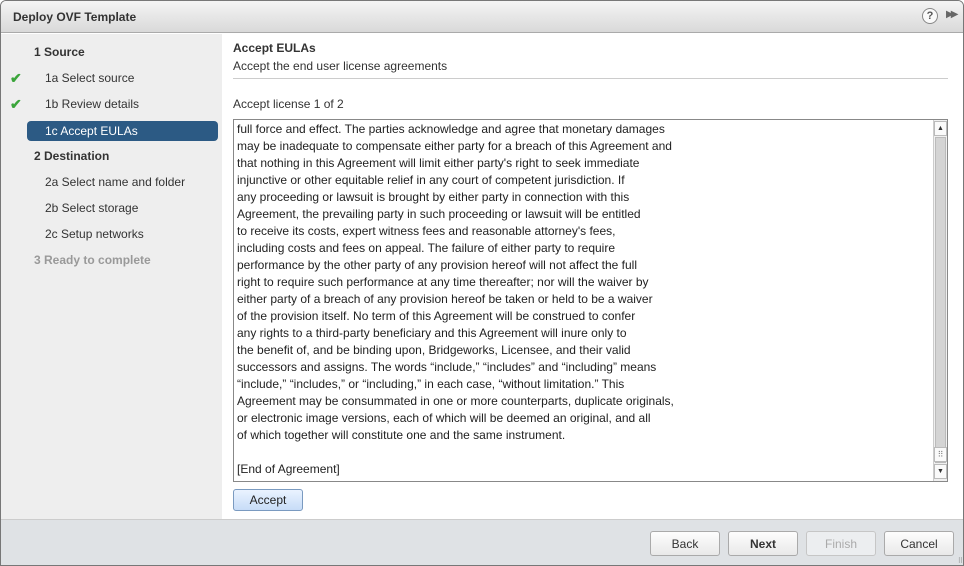 The width and height of the screenshot is (964, 566). Describe the element at coordinates (482, 17) in the screenshot. I see `title-bar: Deploy OVF Template ? ▶▶` at that location.